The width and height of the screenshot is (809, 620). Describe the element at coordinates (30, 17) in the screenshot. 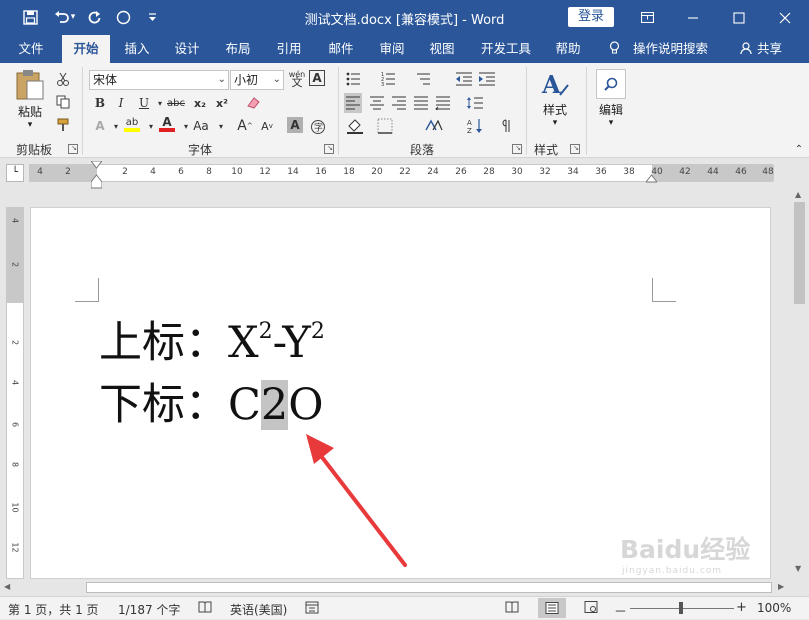

I see `save-icon` at that location.